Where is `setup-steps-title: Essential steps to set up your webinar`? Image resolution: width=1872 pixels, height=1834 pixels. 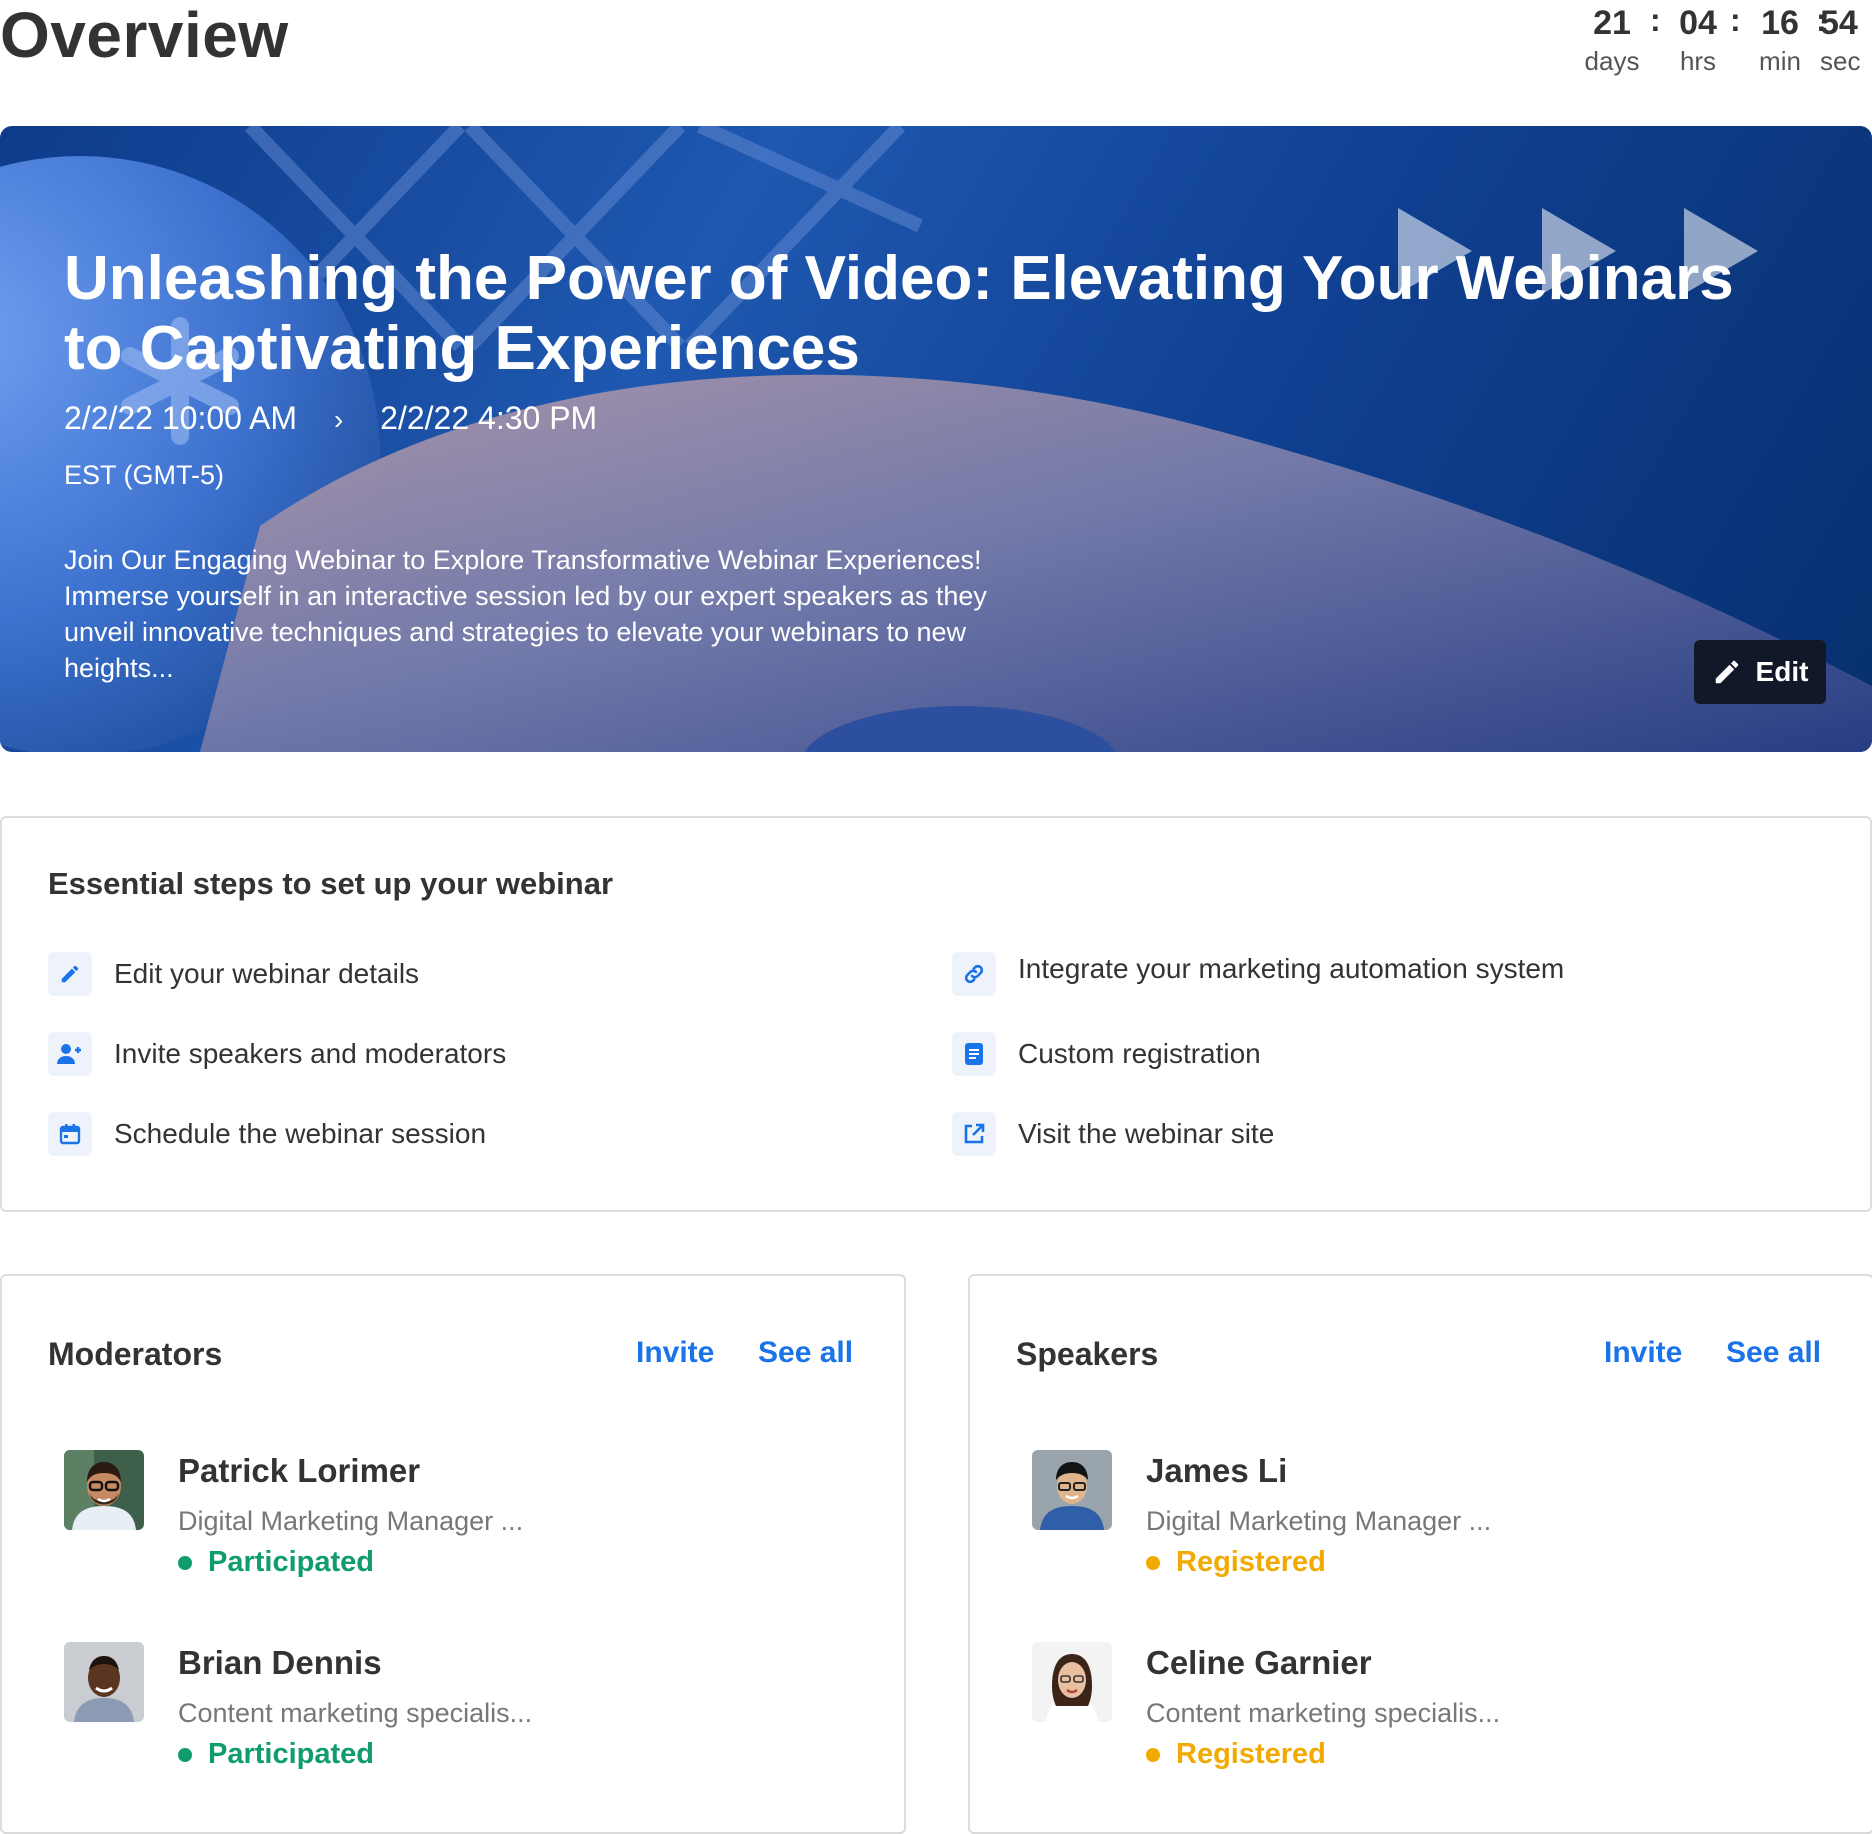
setup-steps-title: Essential steps to set up your webinar is located at coordinates (331, 883).